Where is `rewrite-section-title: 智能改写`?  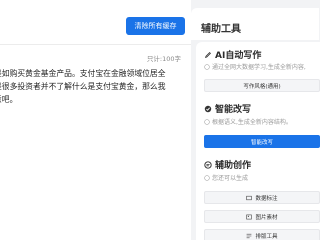 rewrite-section-title: 智能改写 is located at coordinates (227, 108).